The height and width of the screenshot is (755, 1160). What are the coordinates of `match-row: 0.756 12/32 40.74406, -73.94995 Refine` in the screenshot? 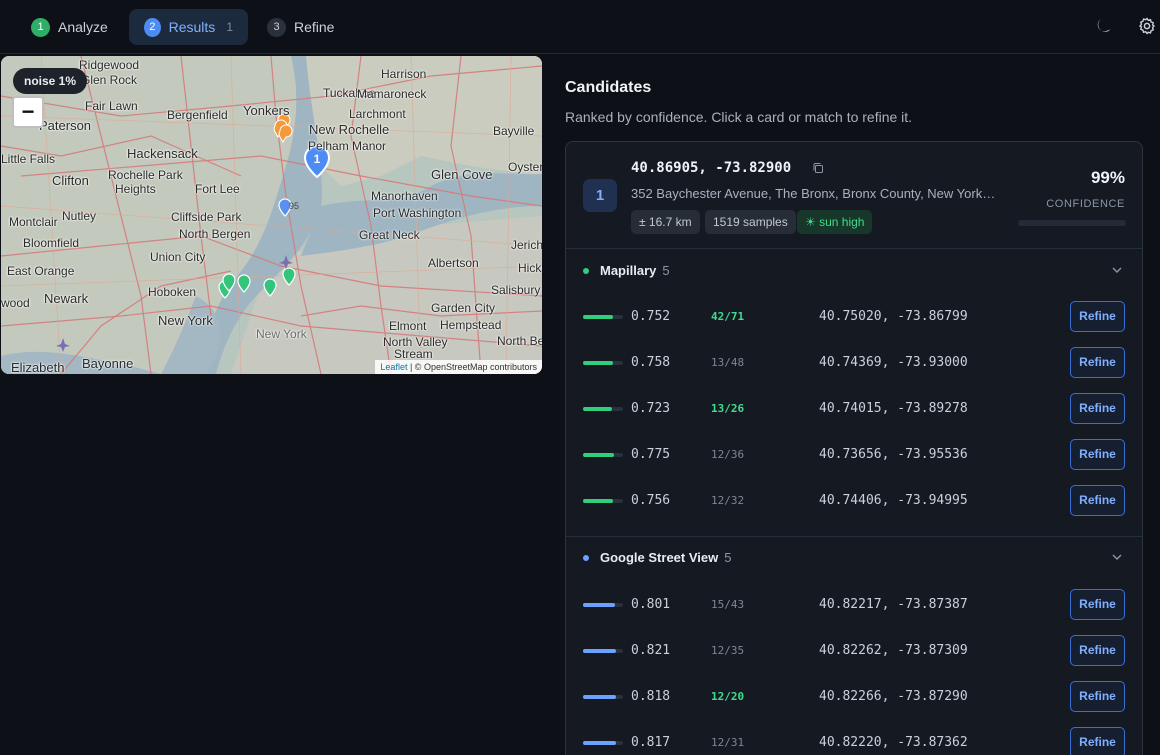 It's located at (854, 501).